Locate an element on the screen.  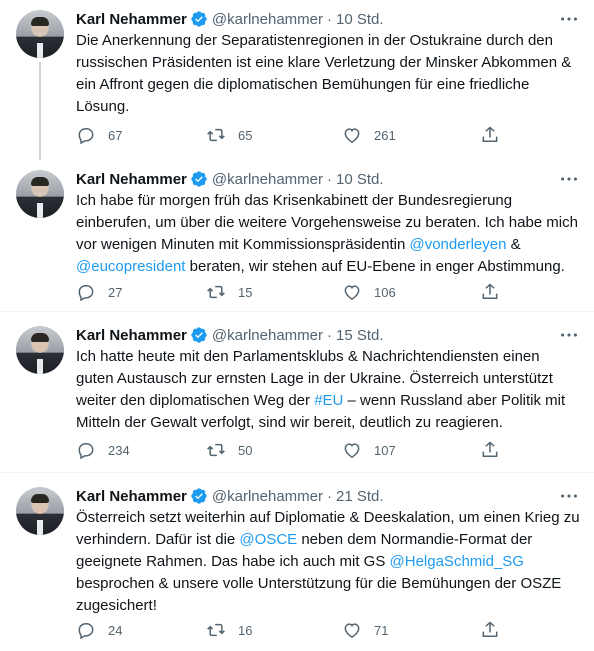
like-button: 261 is located at coordinates (369, 135).